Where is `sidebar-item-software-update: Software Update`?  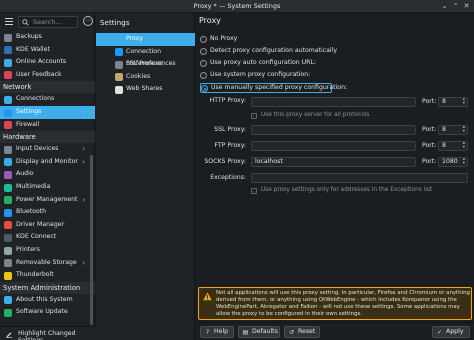
sidebar-item-software-update: Software Update is located at coordinates (47, 312).